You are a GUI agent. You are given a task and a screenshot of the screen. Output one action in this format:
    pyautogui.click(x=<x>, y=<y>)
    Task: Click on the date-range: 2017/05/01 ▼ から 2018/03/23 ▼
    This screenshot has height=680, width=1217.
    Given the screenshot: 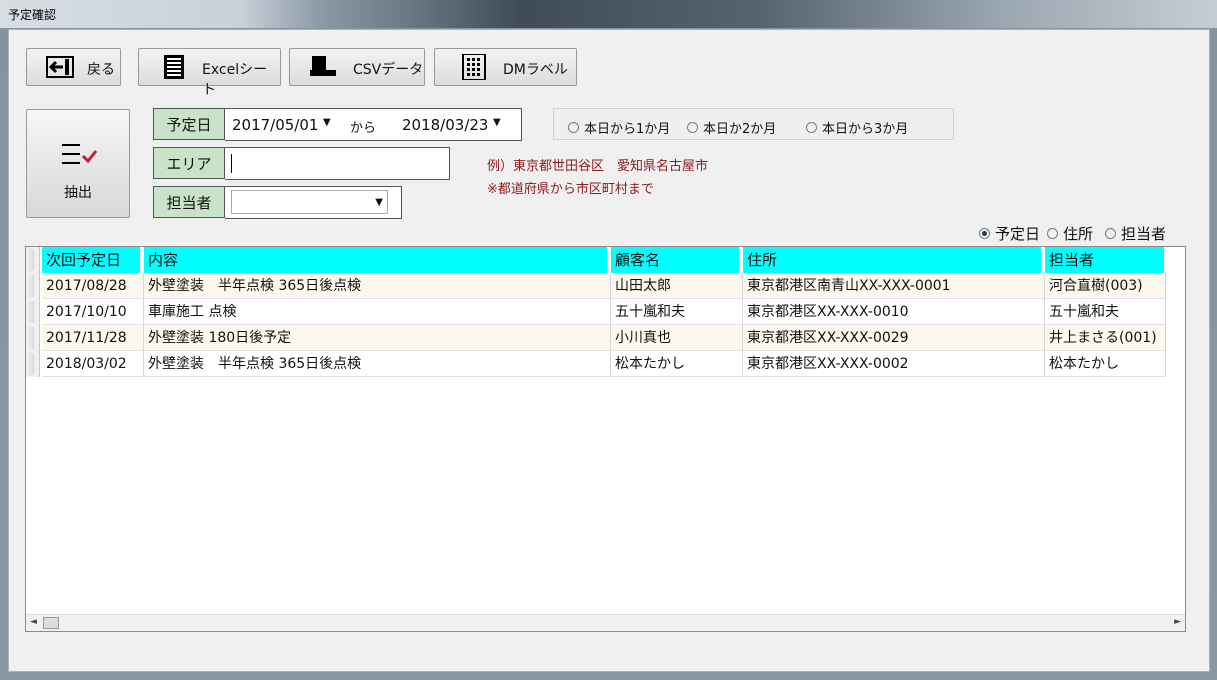 What is the action you would take?
    pyautogui.click(x=373, y=124)
    